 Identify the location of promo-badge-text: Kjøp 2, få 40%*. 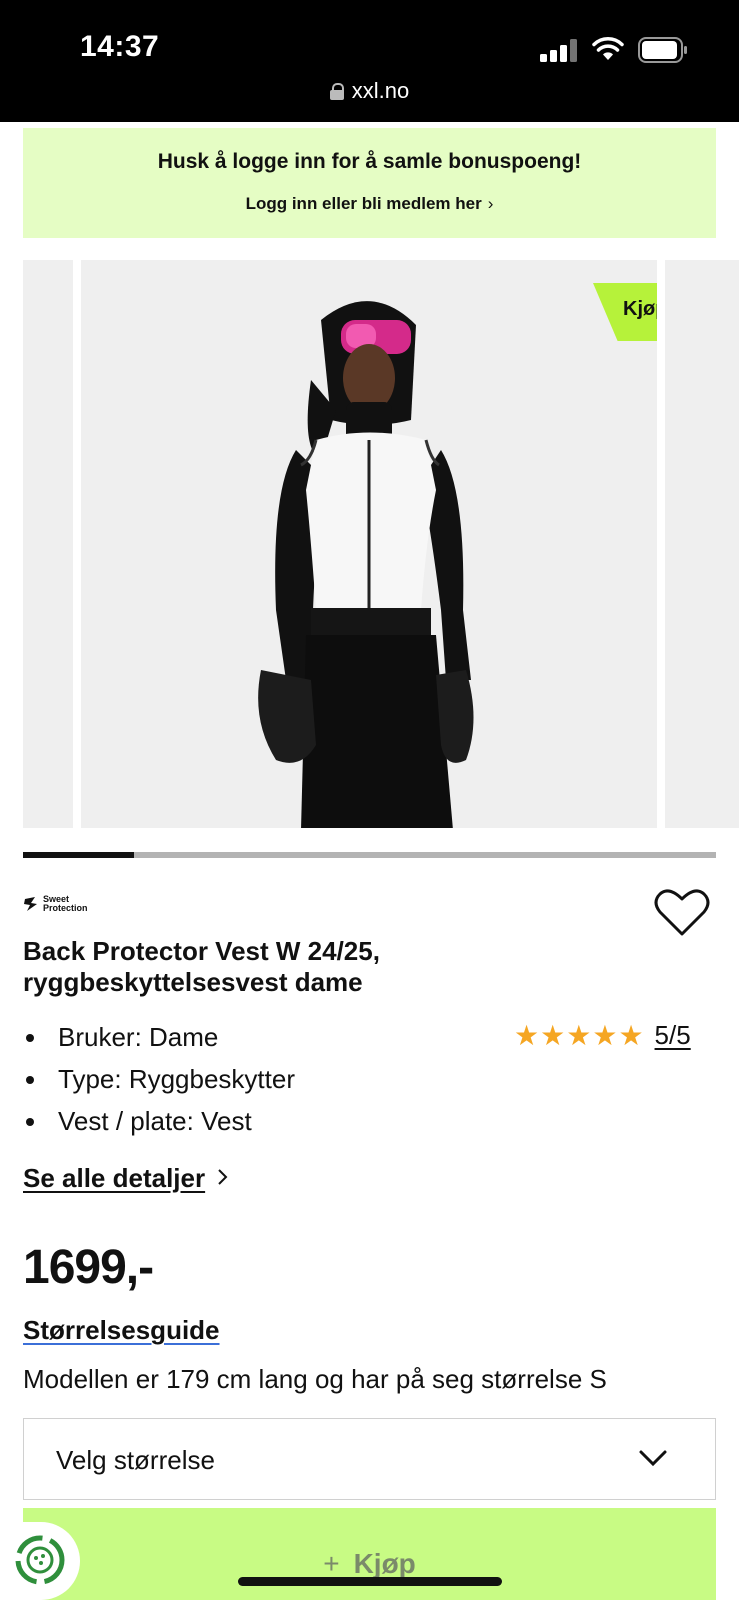
(640, 309).